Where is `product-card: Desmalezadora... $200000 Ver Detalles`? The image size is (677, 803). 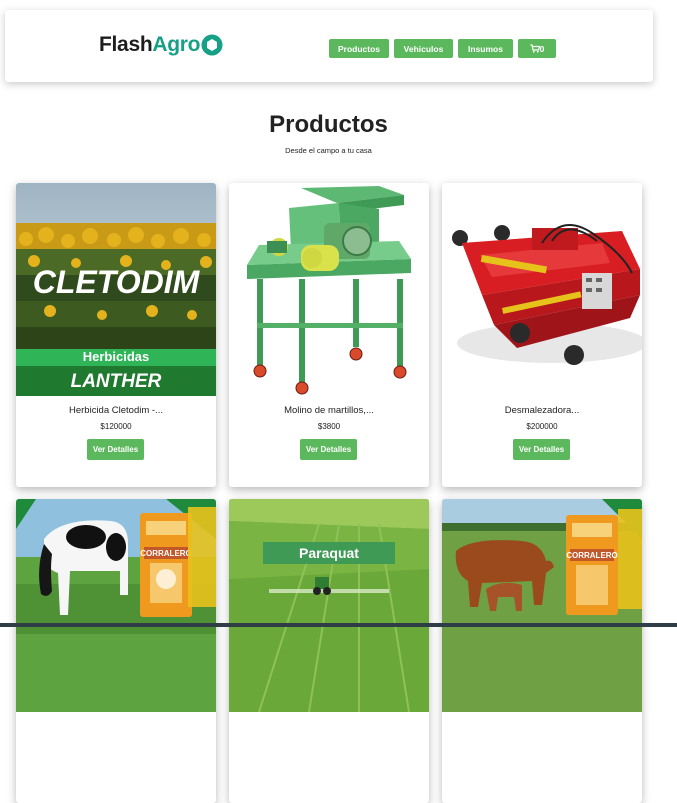 product-card: Desmalezadora... $200000 Ver Detalles is located at coordinates (542, 335).